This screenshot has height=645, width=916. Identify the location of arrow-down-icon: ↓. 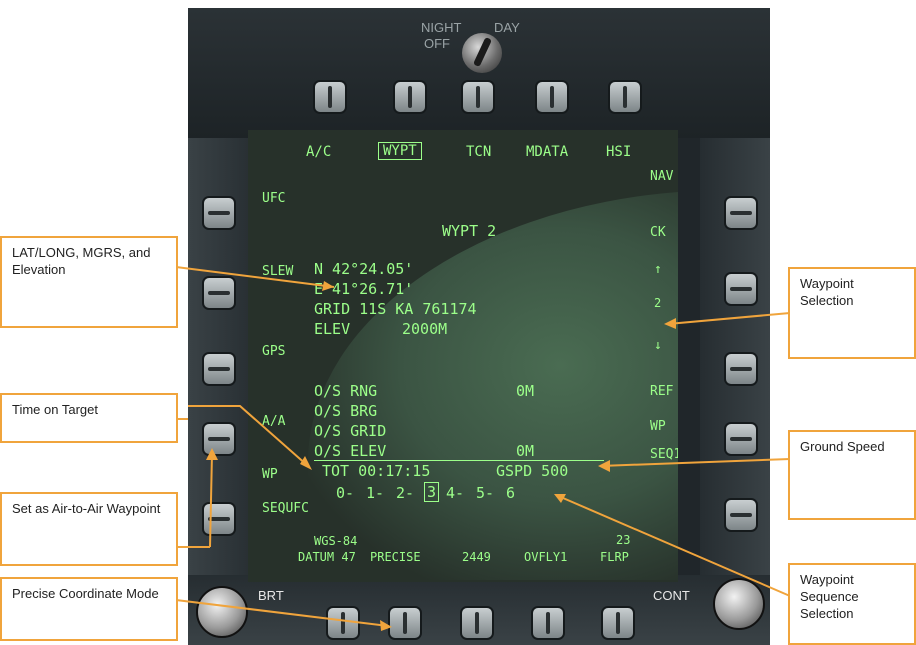
(658, 345).